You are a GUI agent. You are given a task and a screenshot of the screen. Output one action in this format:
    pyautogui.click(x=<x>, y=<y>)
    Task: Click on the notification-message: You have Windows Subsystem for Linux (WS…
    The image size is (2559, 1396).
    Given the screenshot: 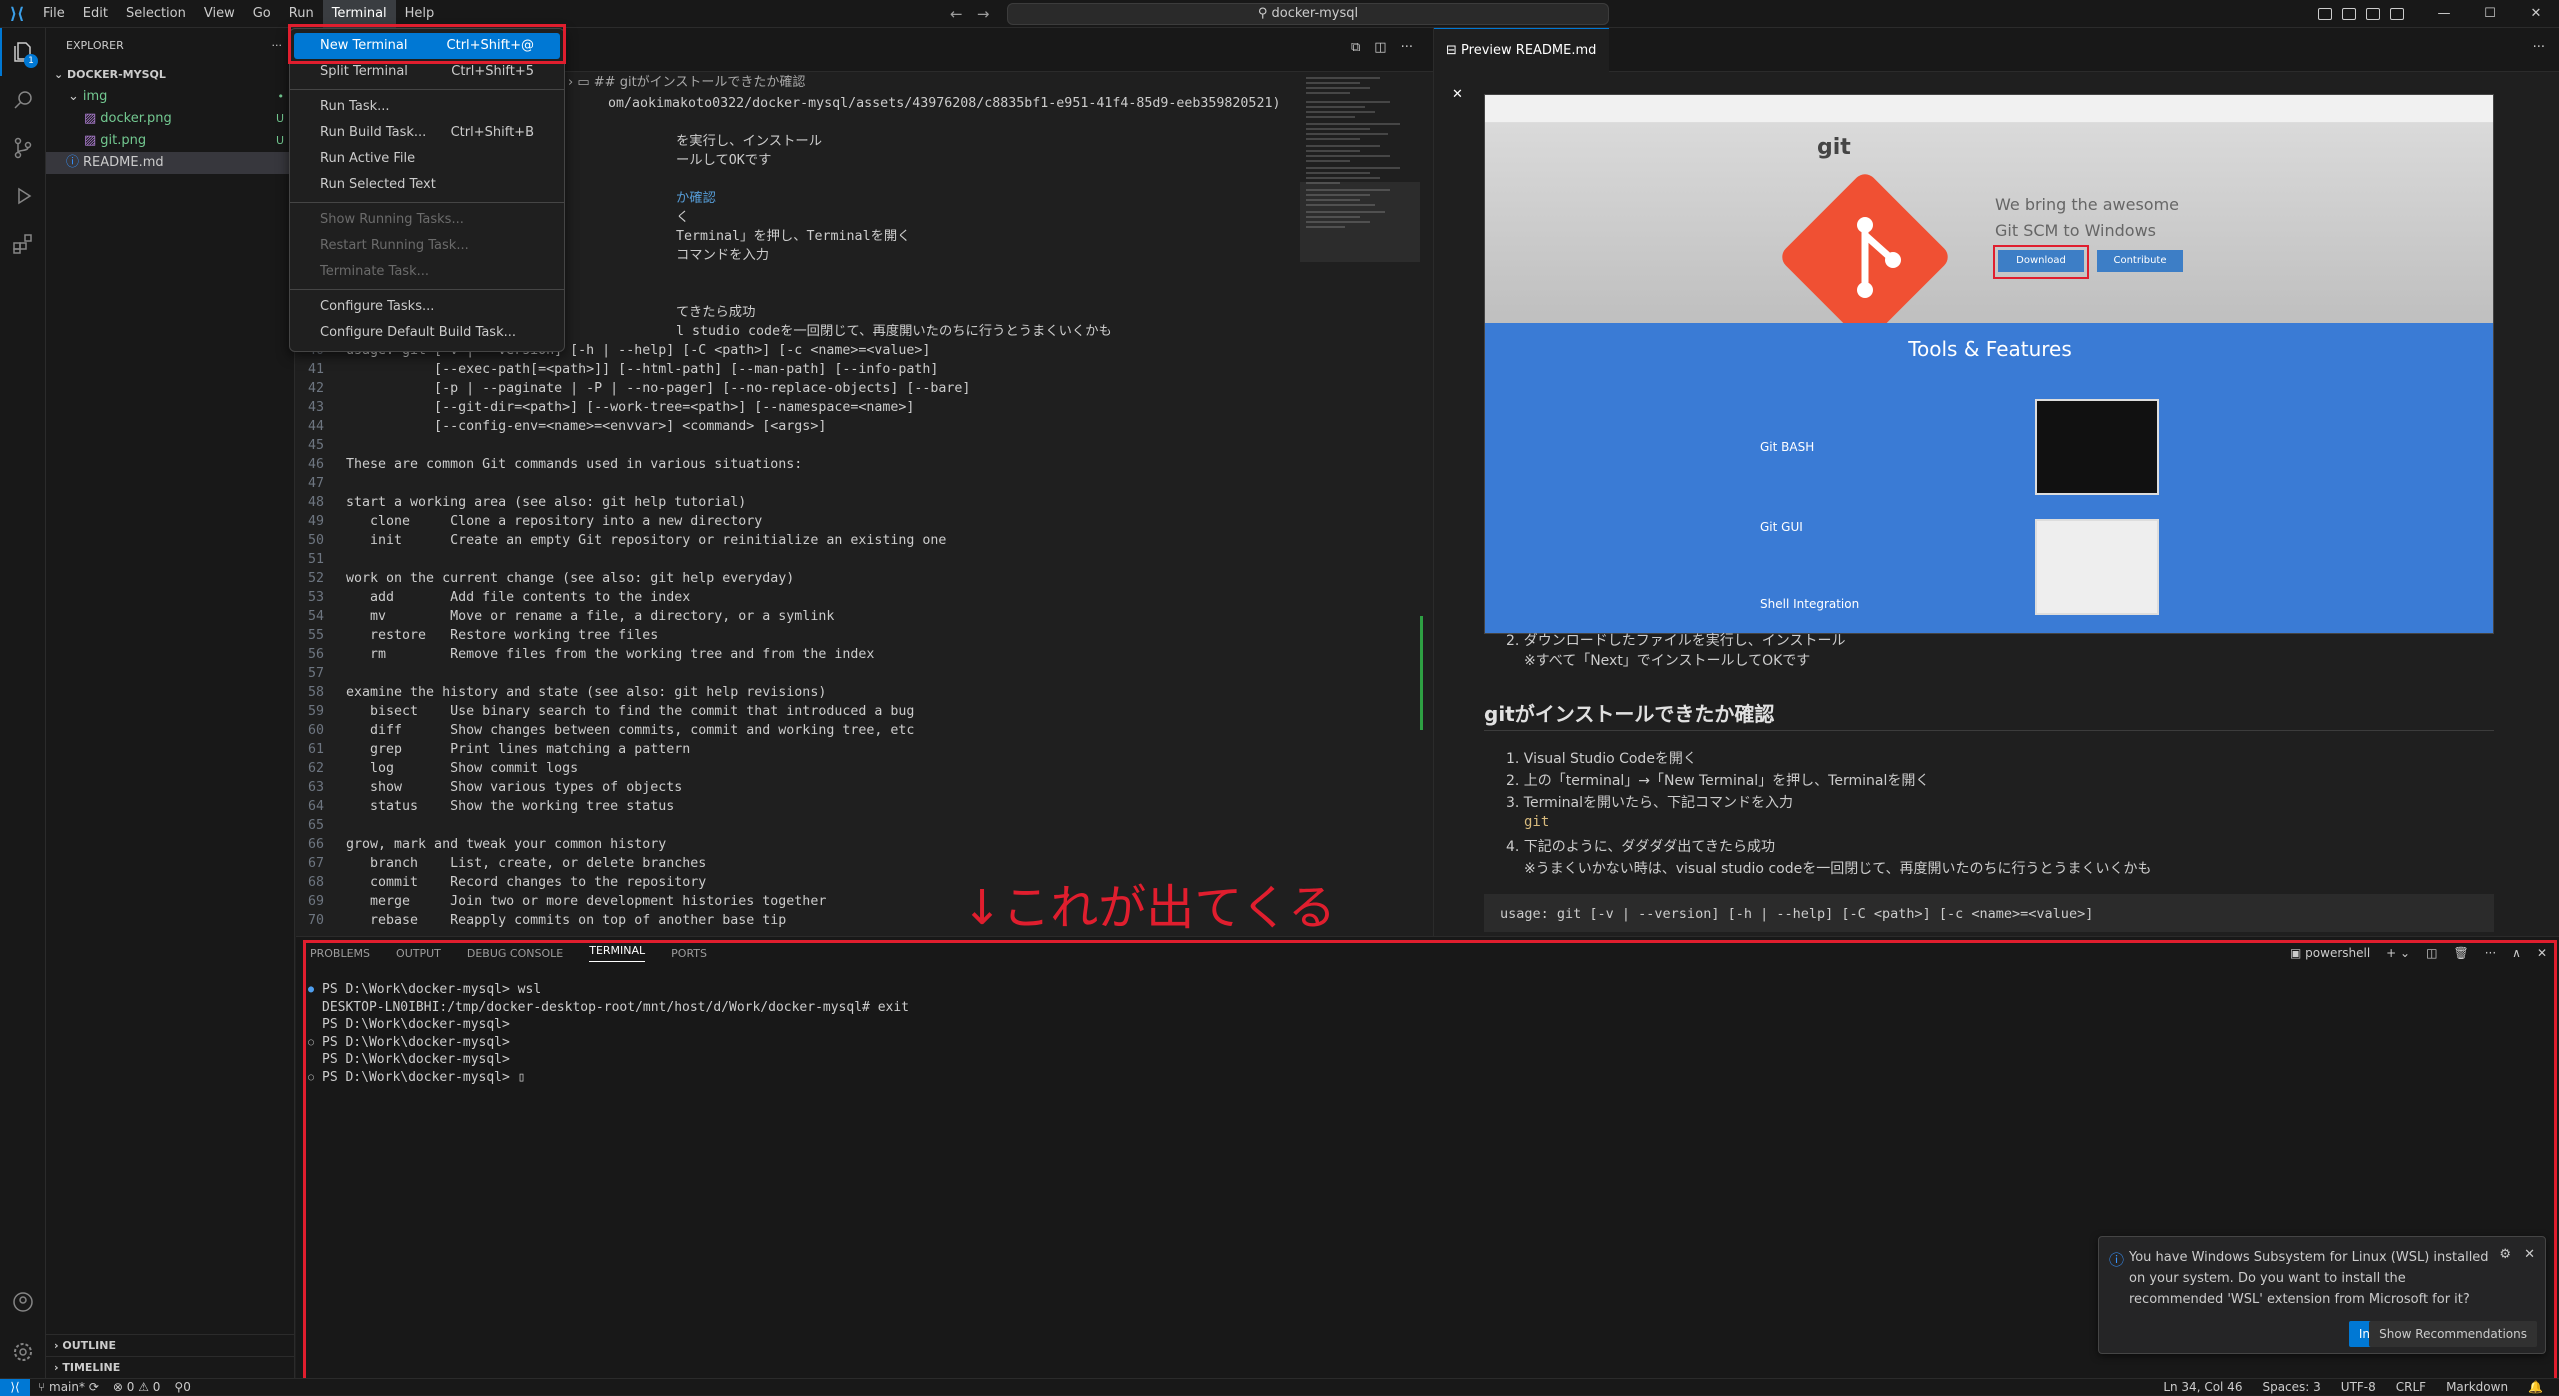 What is the action you would take?
    pyautogui.click(x=2309, y=1278)
    